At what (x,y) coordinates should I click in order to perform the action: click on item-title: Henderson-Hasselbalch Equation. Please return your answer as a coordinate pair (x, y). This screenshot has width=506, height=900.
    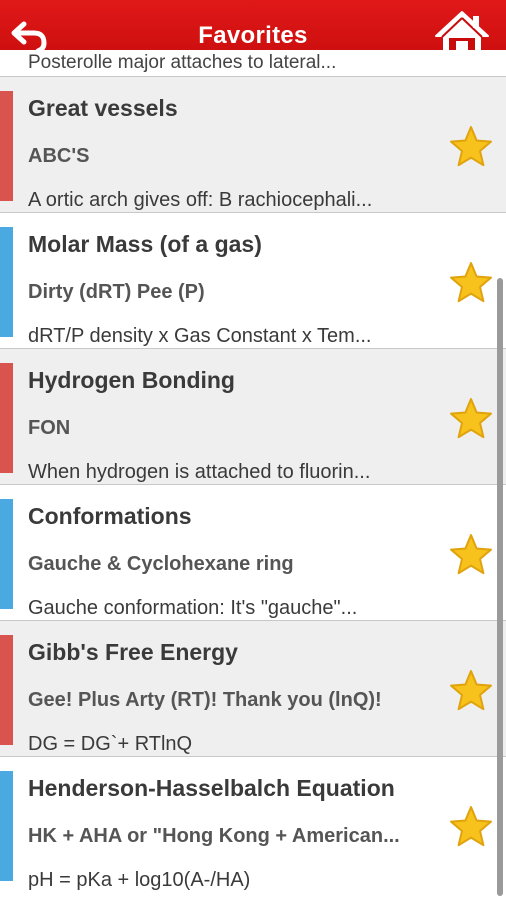
    Looking at the image, I should click on (211, 788).